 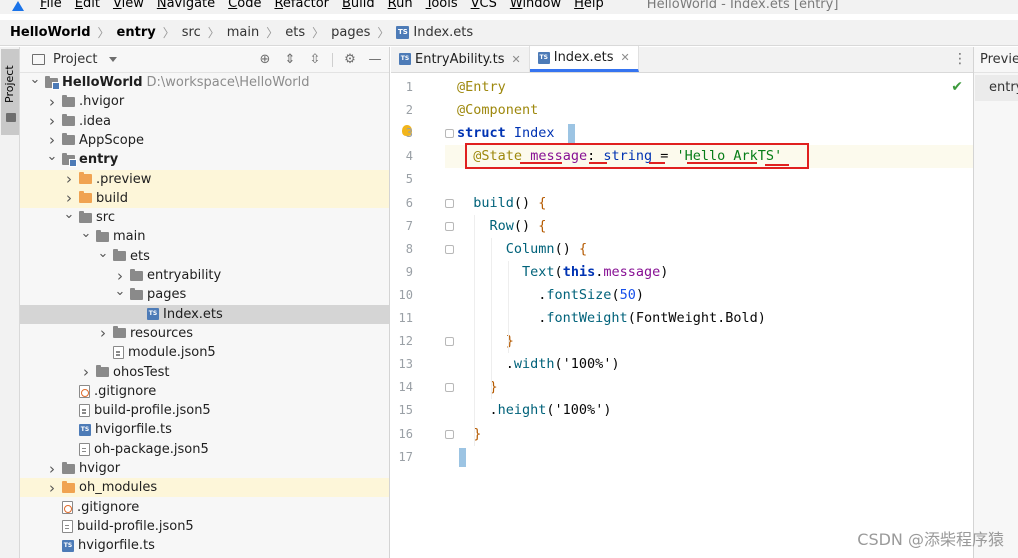 I want to click on indent-guide, so click(x=508, y=307).